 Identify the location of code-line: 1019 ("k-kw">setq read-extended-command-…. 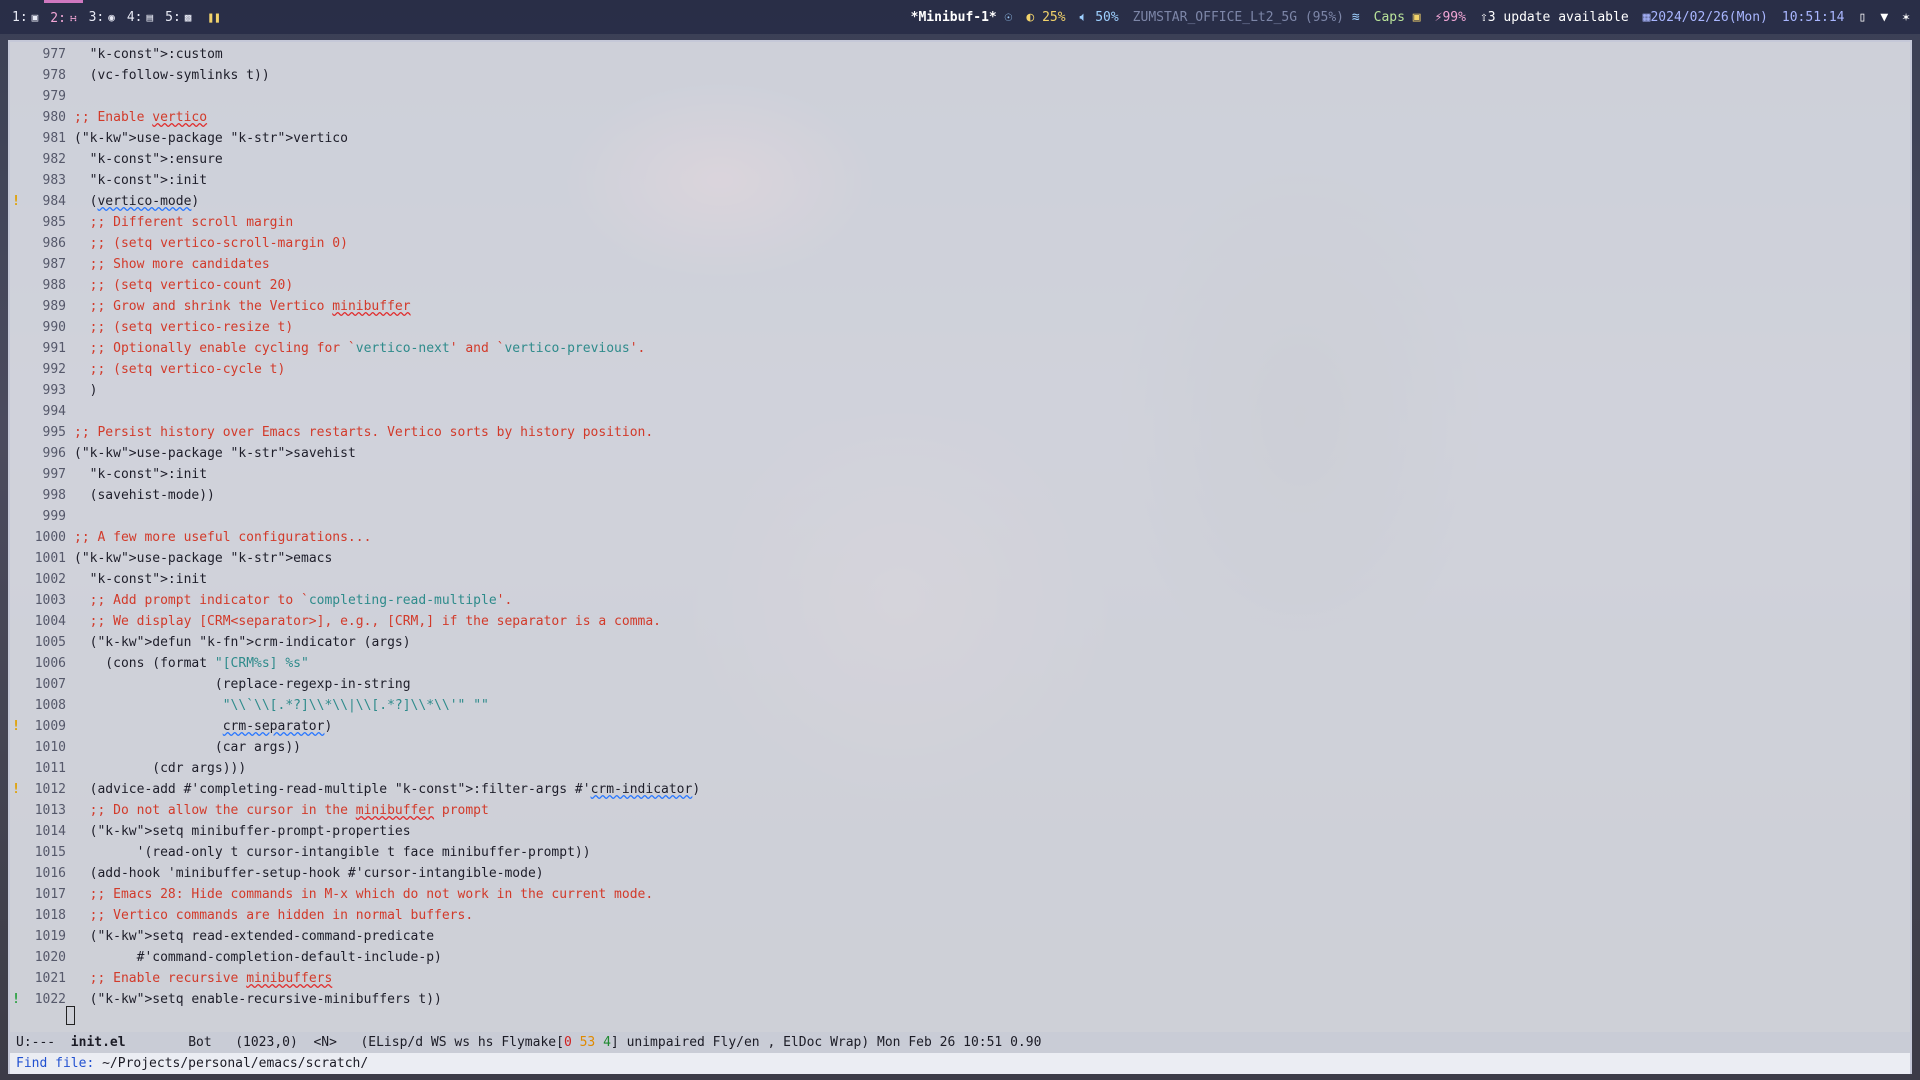
(960, 936).